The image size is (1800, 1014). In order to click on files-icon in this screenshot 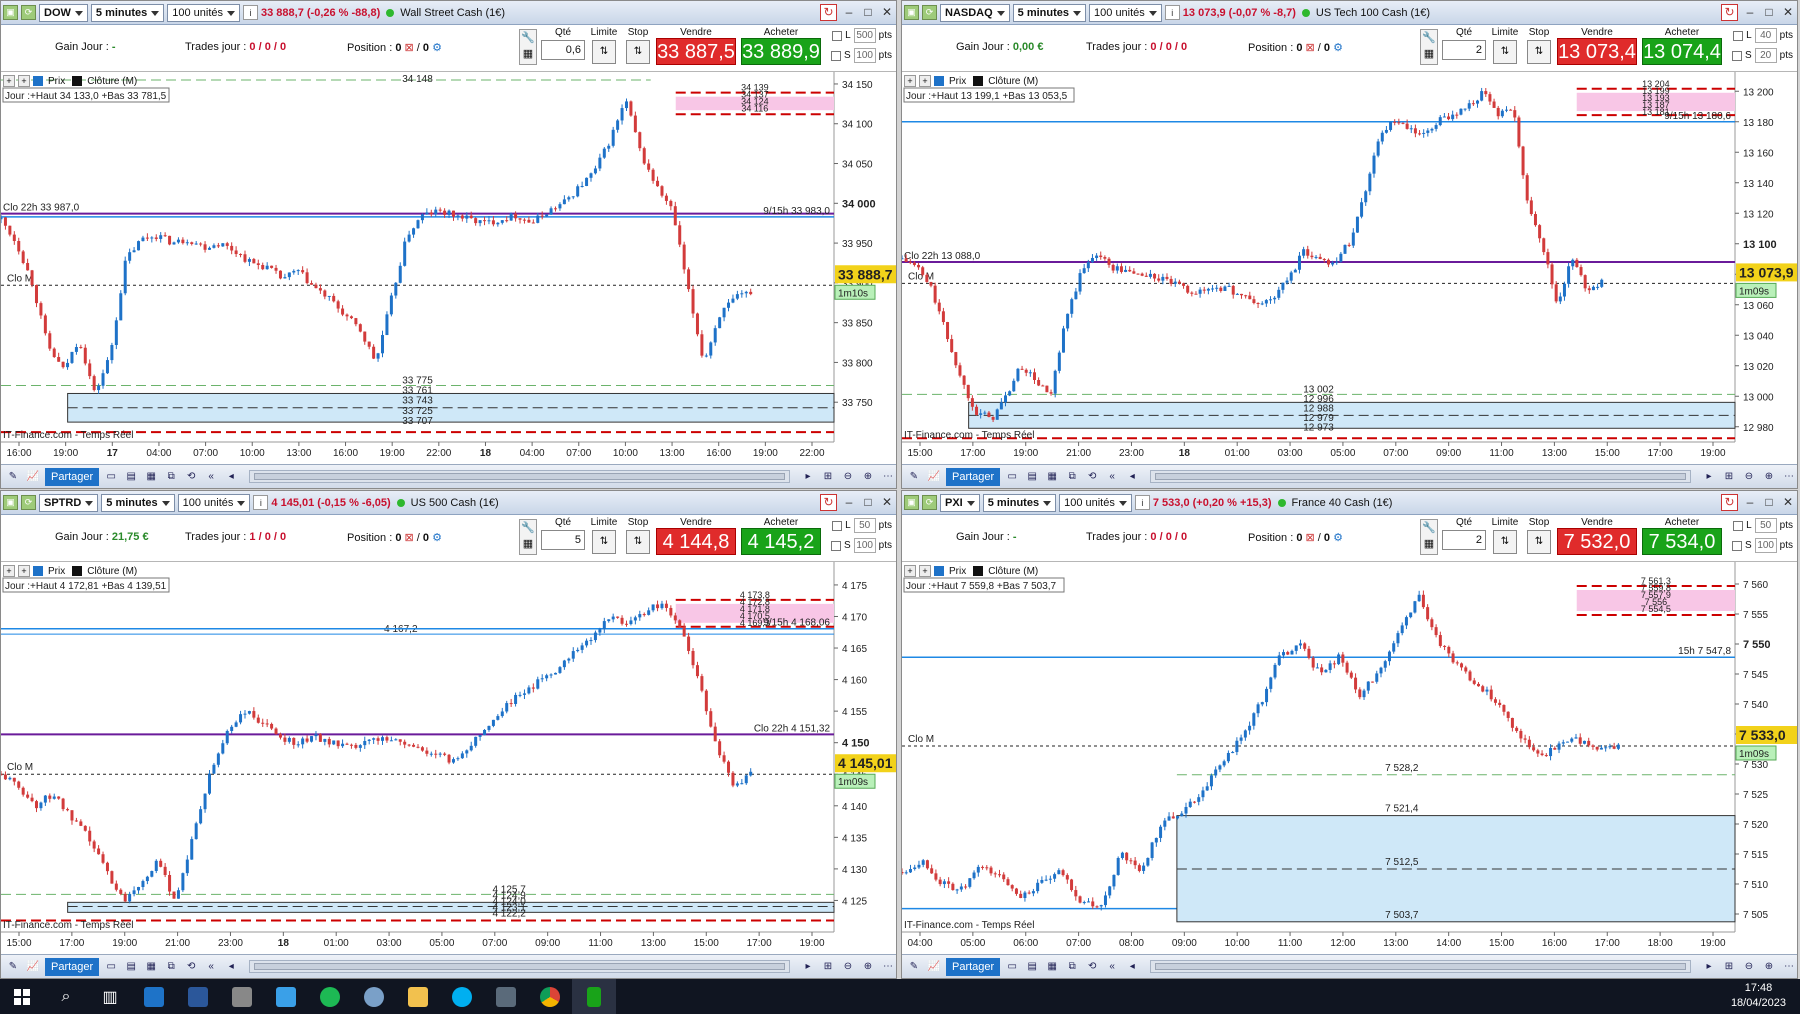, I will do `click(242, 996)`.